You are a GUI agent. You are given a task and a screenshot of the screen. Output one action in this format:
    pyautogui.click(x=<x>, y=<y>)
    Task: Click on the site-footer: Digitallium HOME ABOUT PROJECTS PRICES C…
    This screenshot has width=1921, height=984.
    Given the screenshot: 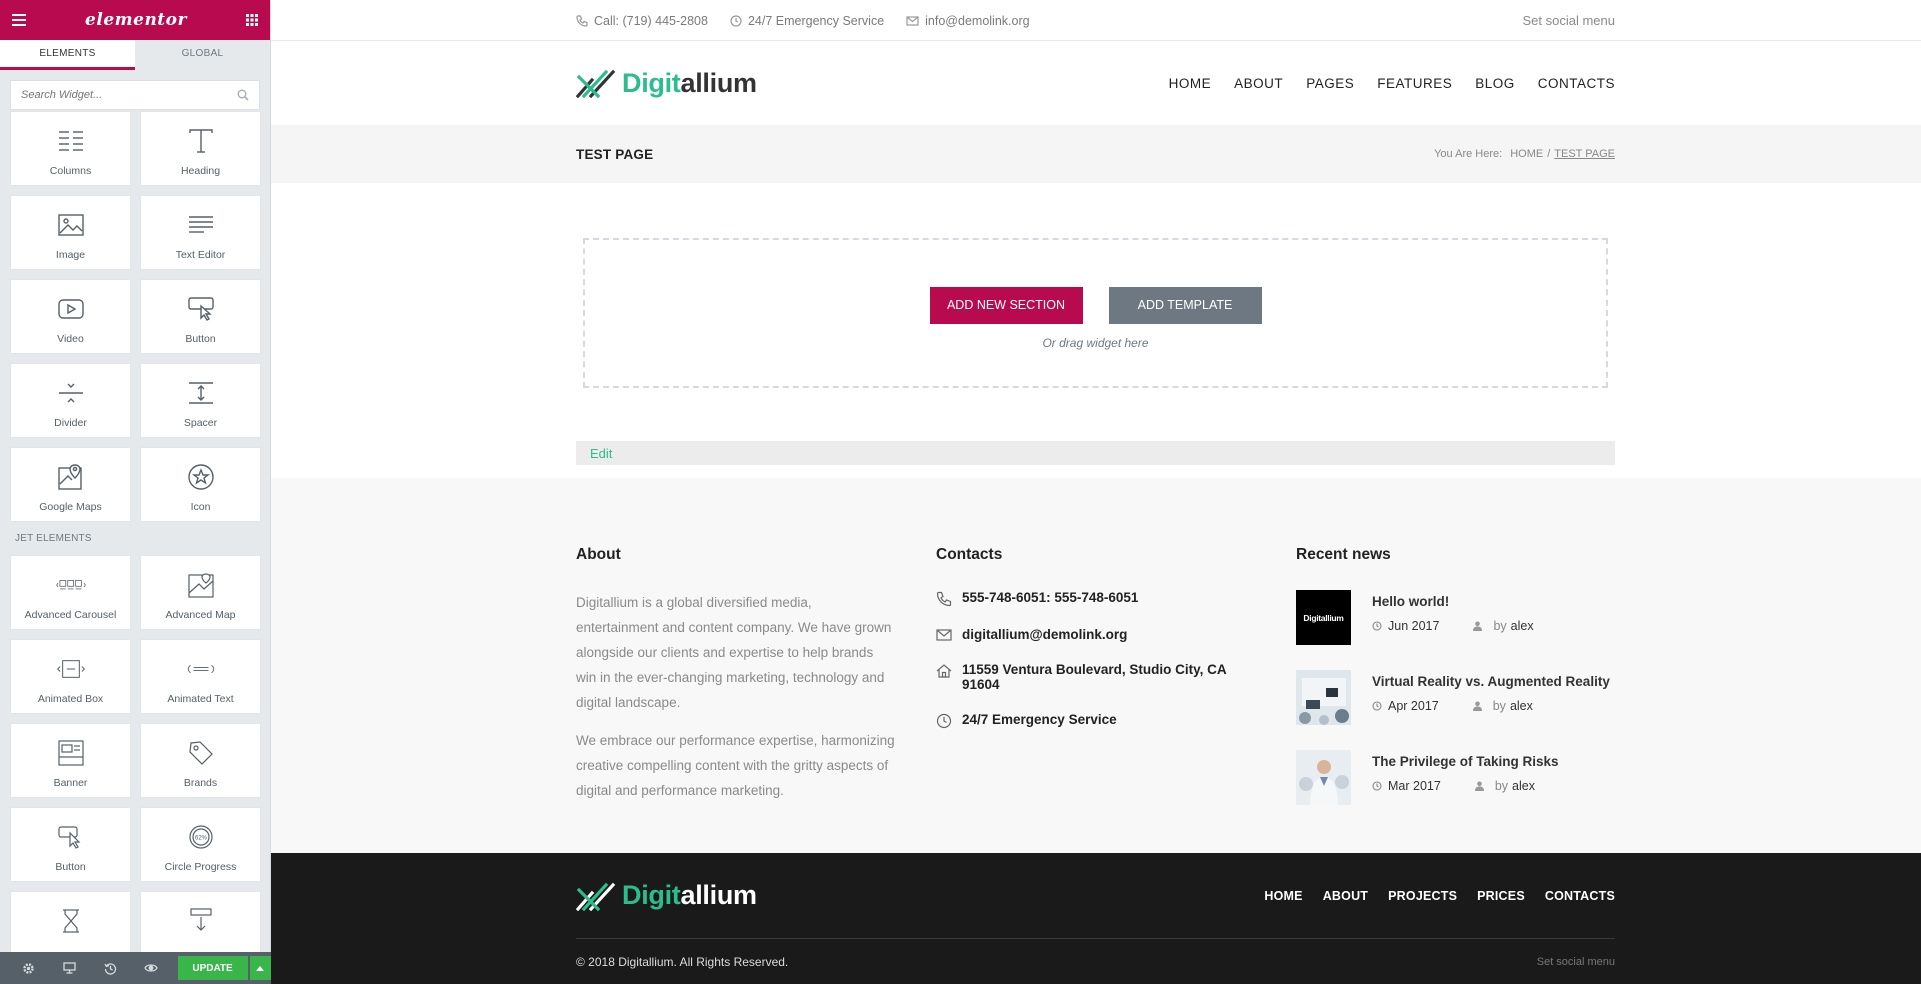 What is the action you would take?
    pyautogui.click(x=1096, y=918)
    